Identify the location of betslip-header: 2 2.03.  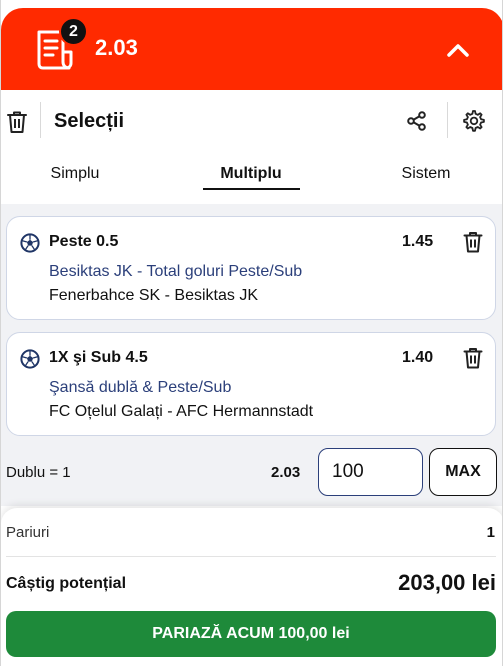
(251, 49).